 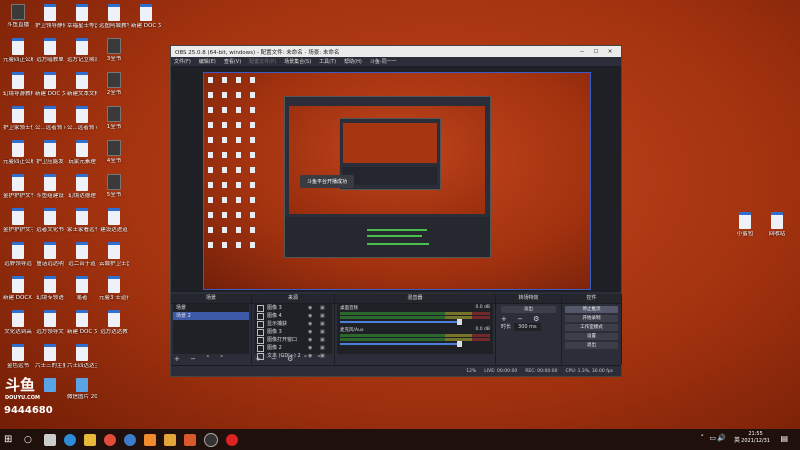 I want to click on desktop-icon: 2全书, so click(x=114, y=84).